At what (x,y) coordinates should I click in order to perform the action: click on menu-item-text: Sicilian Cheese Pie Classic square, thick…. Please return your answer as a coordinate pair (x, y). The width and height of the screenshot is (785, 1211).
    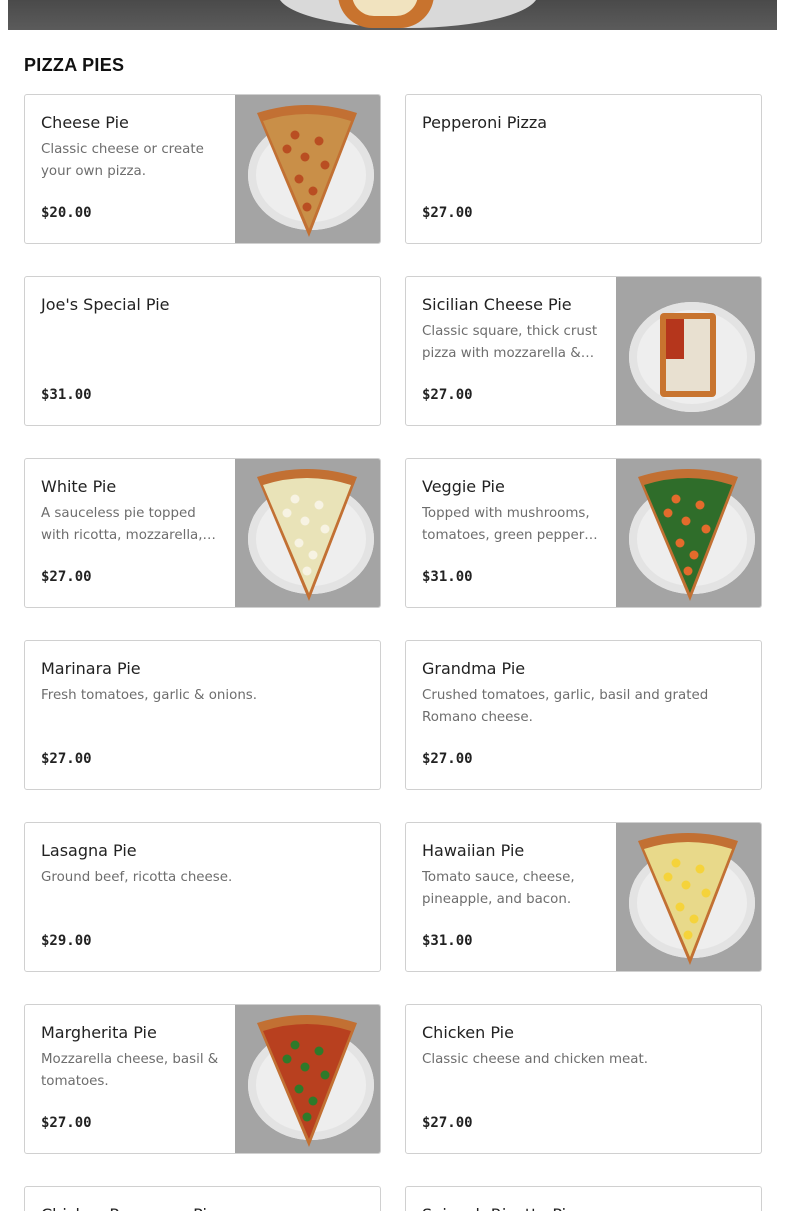
    Looking at the image, I should click on (511, 359).